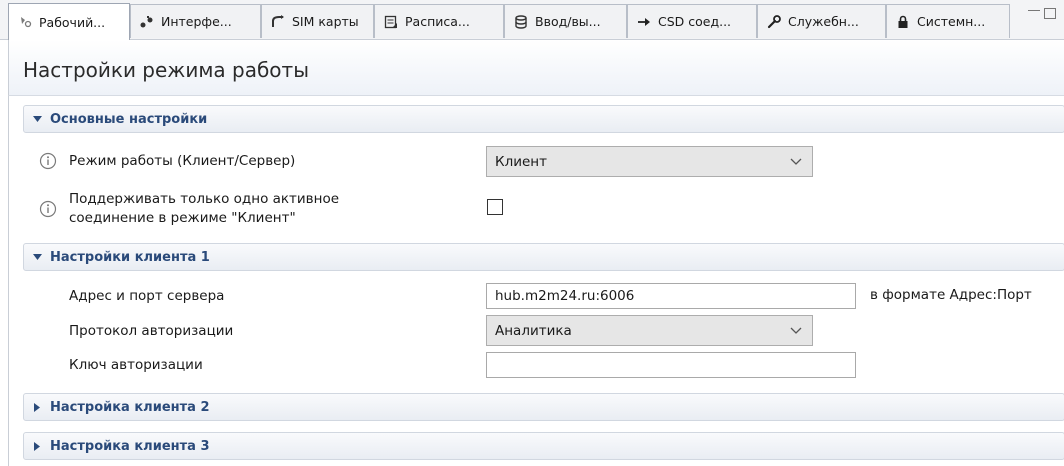  What do you see at coordinates (671, 296) in the screenshot?
I see `server-address-input` at bounding box center [671, 296].